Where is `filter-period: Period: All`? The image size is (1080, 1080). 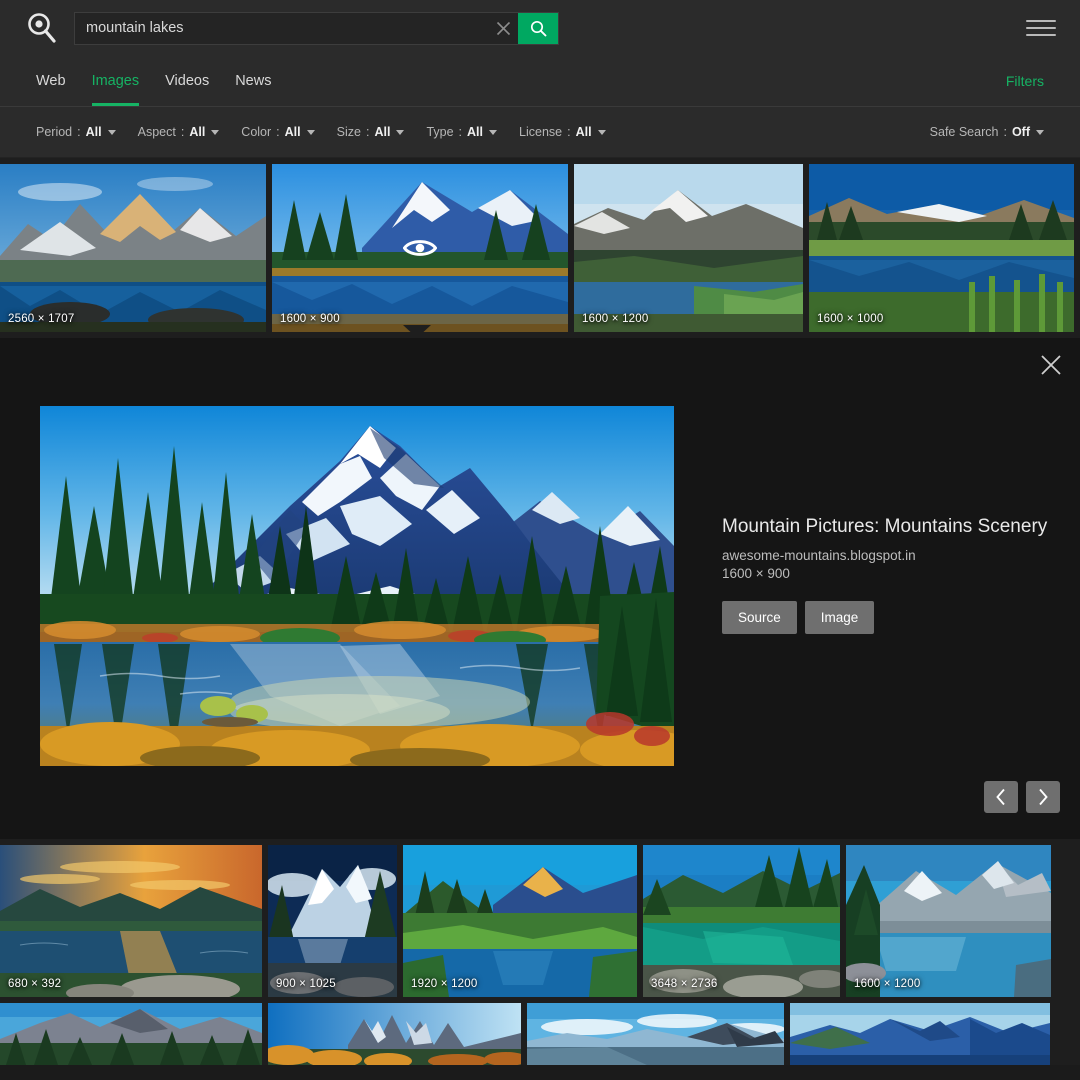
filter-period: Period: All is located at coordinates (76, 132).